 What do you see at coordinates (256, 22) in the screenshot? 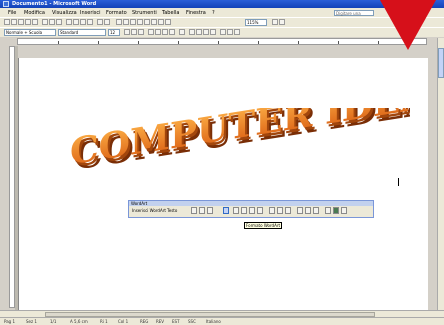
I see `zoom-select: 115%` at bounding box center [256, 22].